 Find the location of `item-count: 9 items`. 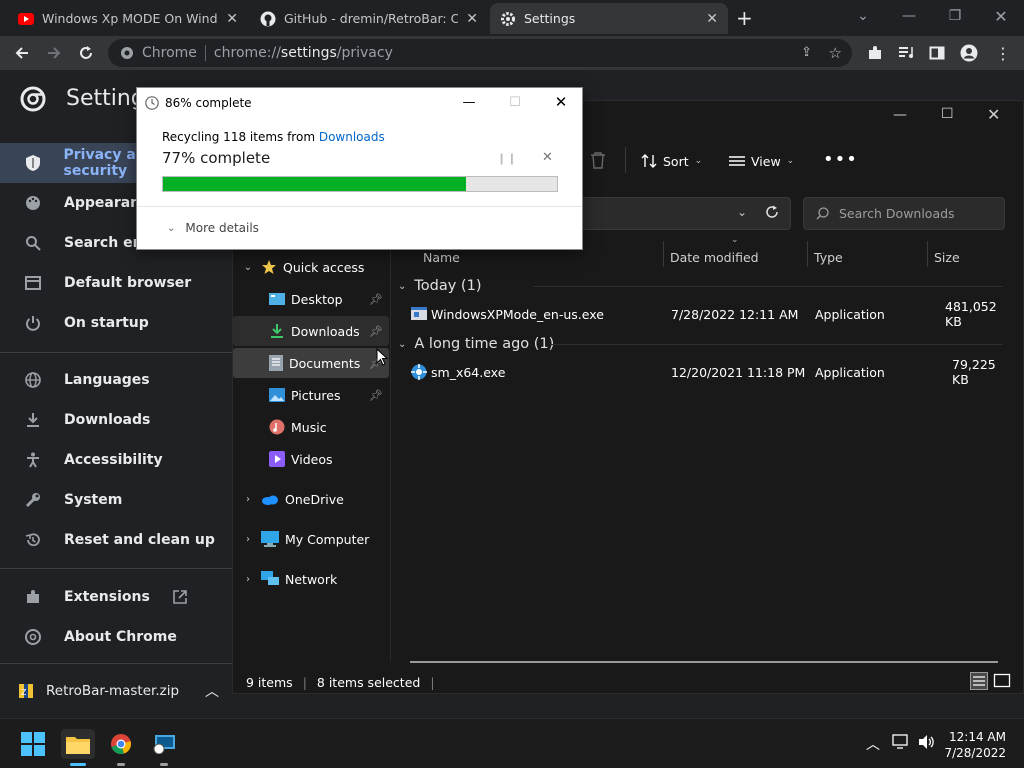

item-count: 9 items is located at coordinates (269, 682).